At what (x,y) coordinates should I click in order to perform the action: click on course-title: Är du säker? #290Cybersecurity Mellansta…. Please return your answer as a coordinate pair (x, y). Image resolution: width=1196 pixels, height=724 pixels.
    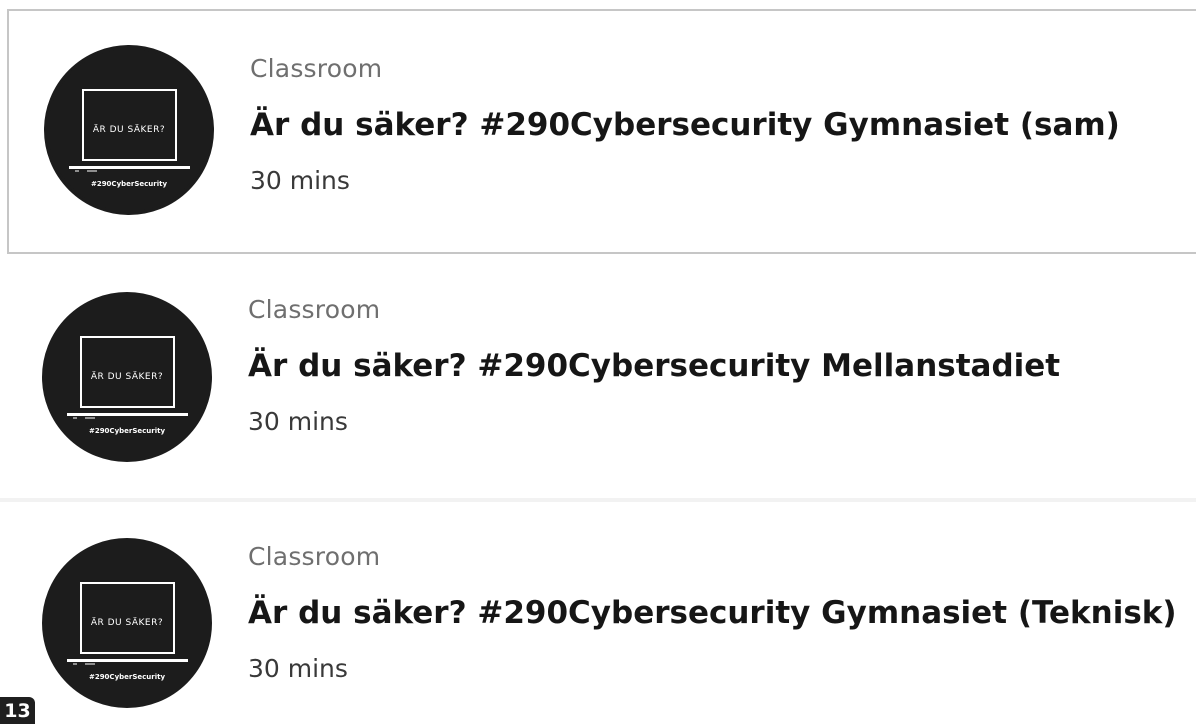
    Looking at the image, I should click on (654, 366).